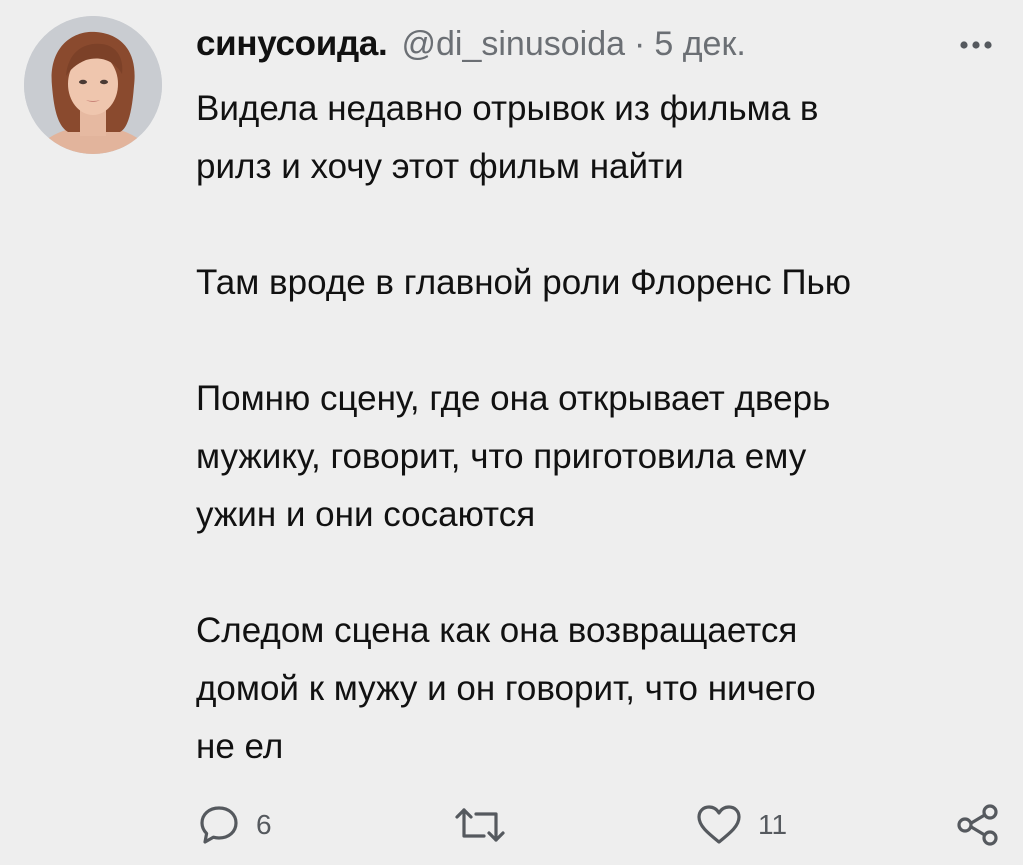  Describe the element at coordinates (292, 44) in the screenshot. I see `author-name: синусоида.` at that location.